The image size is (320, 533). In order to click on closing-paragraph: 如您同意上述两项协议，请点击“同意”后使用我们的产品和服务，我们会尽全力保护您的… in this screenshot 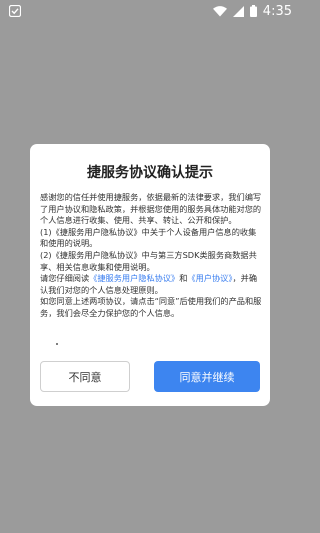, I will do `click(151, 307)`.